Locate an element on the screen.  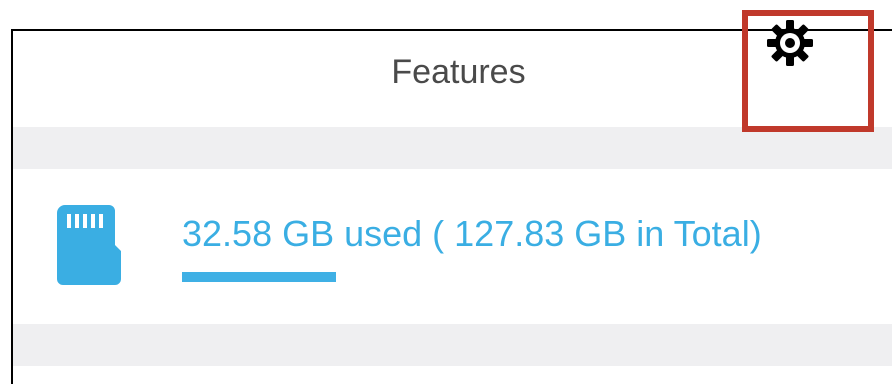
settings-button is located at coordinates (790, 43).